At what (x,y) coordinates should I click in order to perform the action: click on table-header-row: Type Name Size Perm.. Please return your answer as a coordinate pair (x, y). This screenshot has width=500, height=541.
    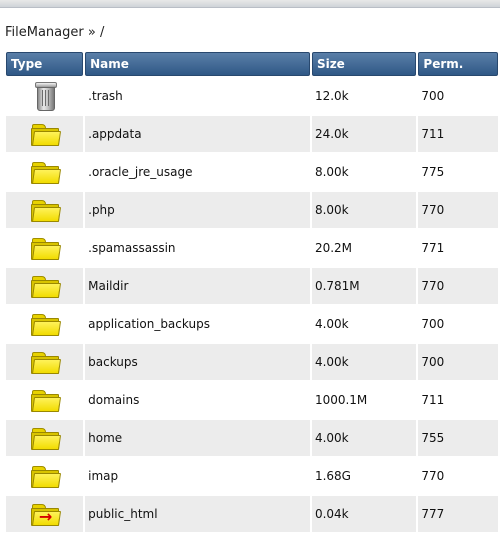
    Looking at the image, I should click on (252, 64).